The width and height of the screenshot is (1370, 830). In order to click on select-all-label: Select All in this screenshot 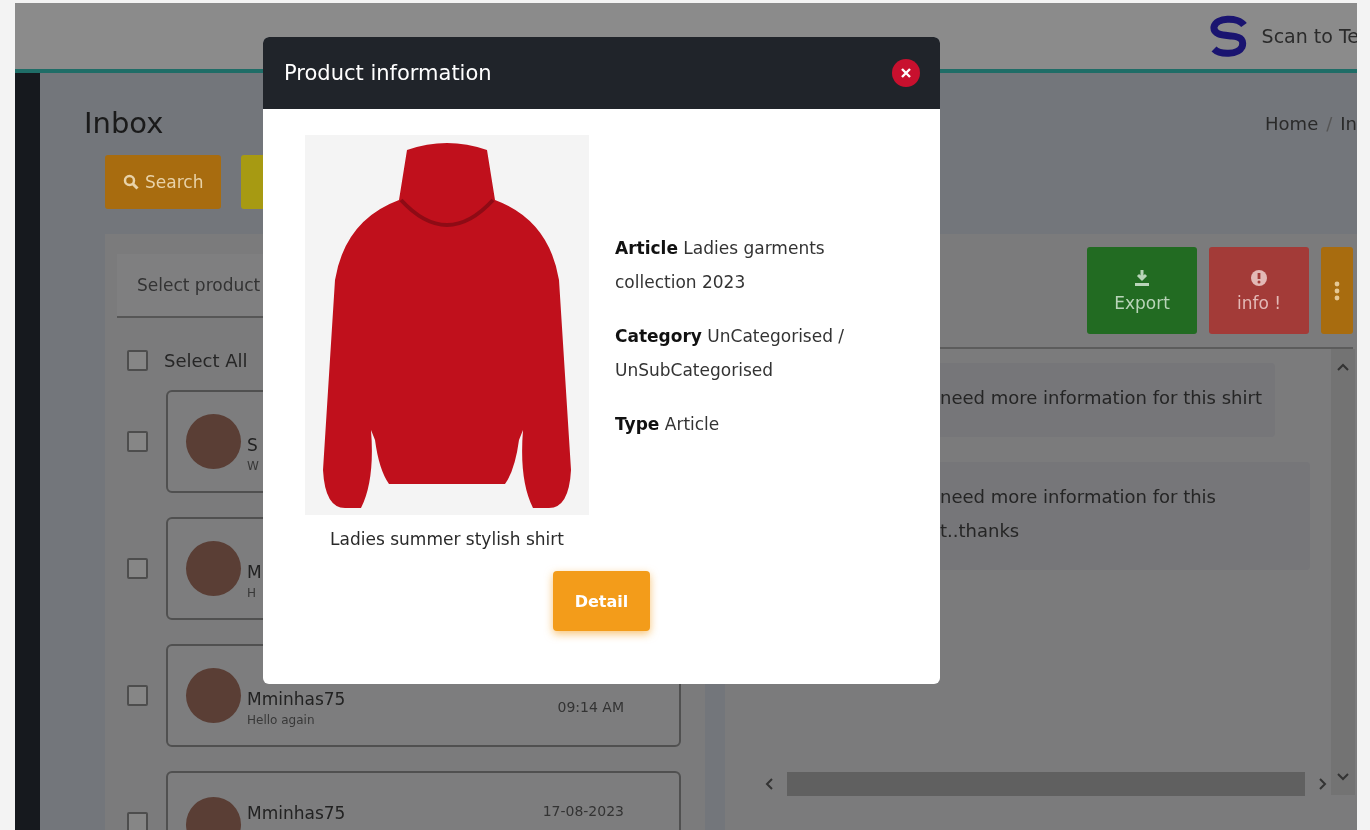, I will do `click(206, 360)`.